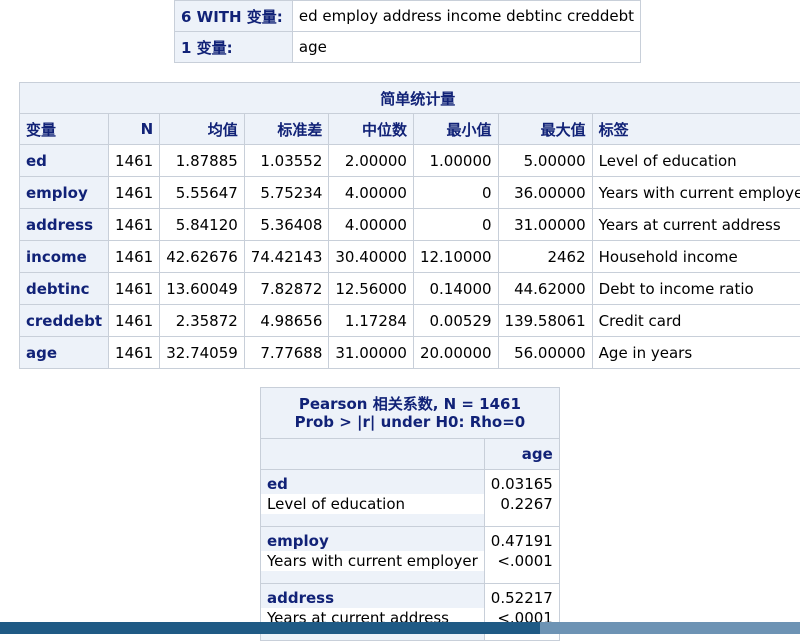 The width and height of the screenshot is (800, 641). Describe the element at coordinates (64, 353) in the screenshot. I see `variable-name: age` at that location.